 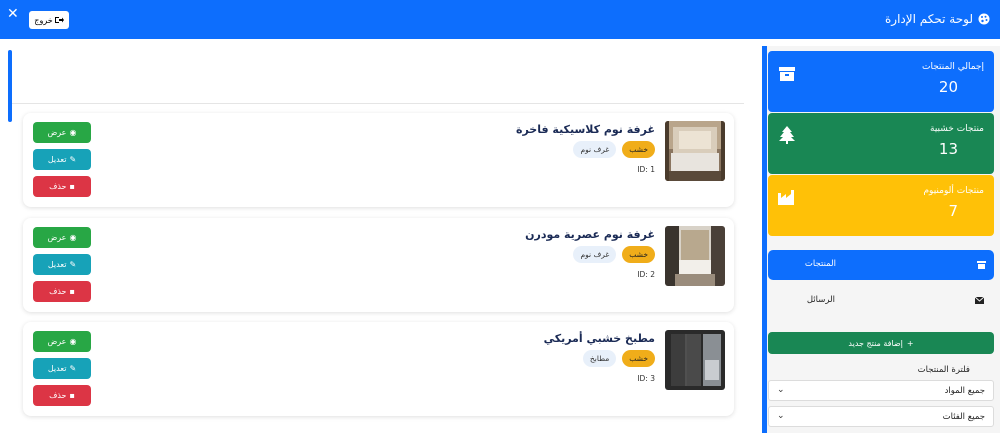 I want to click on logout-label: خروج, so click(x=43, y=20).